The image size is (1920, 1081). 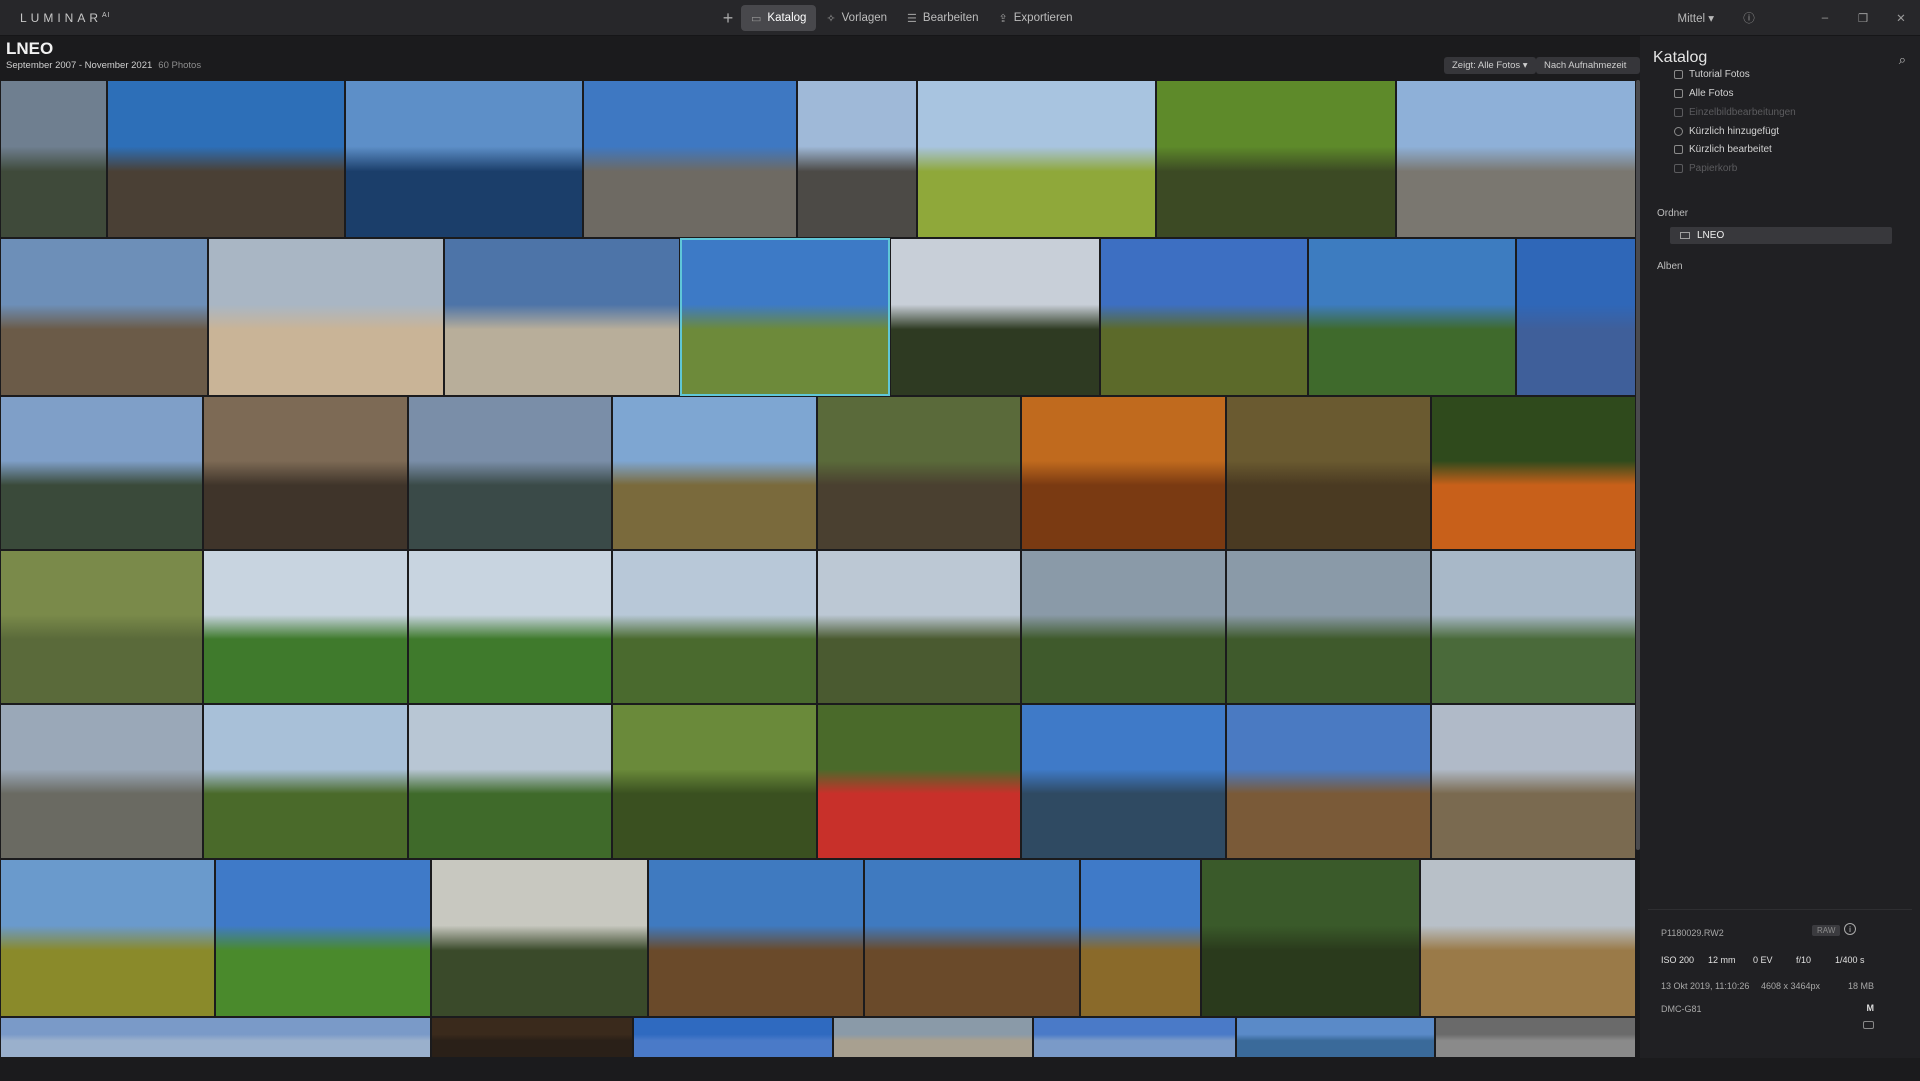 I want to click on sidebar-item-tutorial: Tutorial Fotos, so click(x=1712, y=74).